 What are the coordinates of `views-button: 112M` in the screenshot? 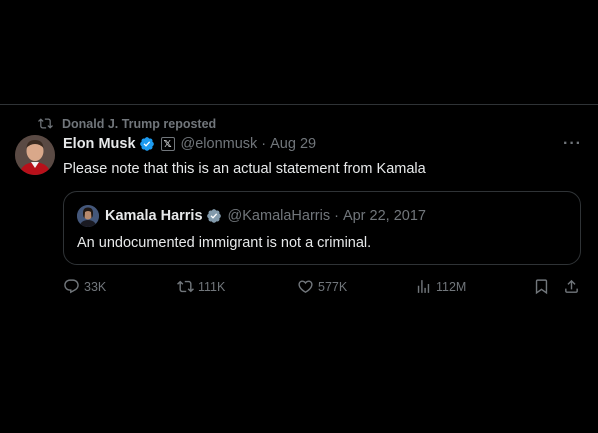 It's located at (440, 286).